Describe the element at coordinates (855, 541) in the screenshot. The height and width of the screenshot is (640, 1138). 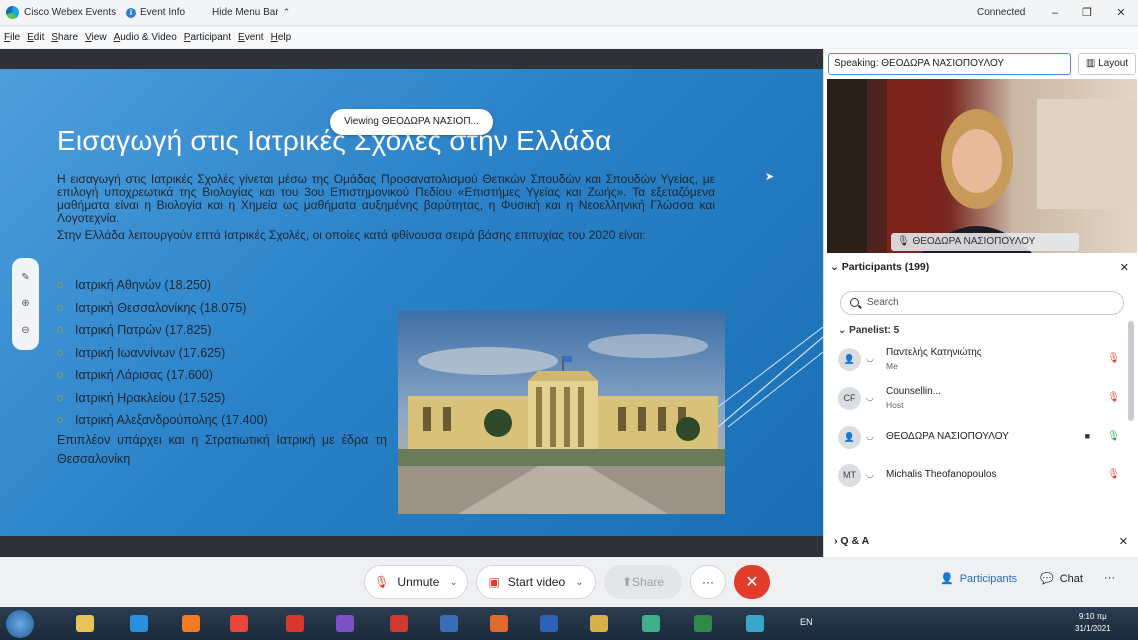
I see `qa-label: Q & A` at that location.